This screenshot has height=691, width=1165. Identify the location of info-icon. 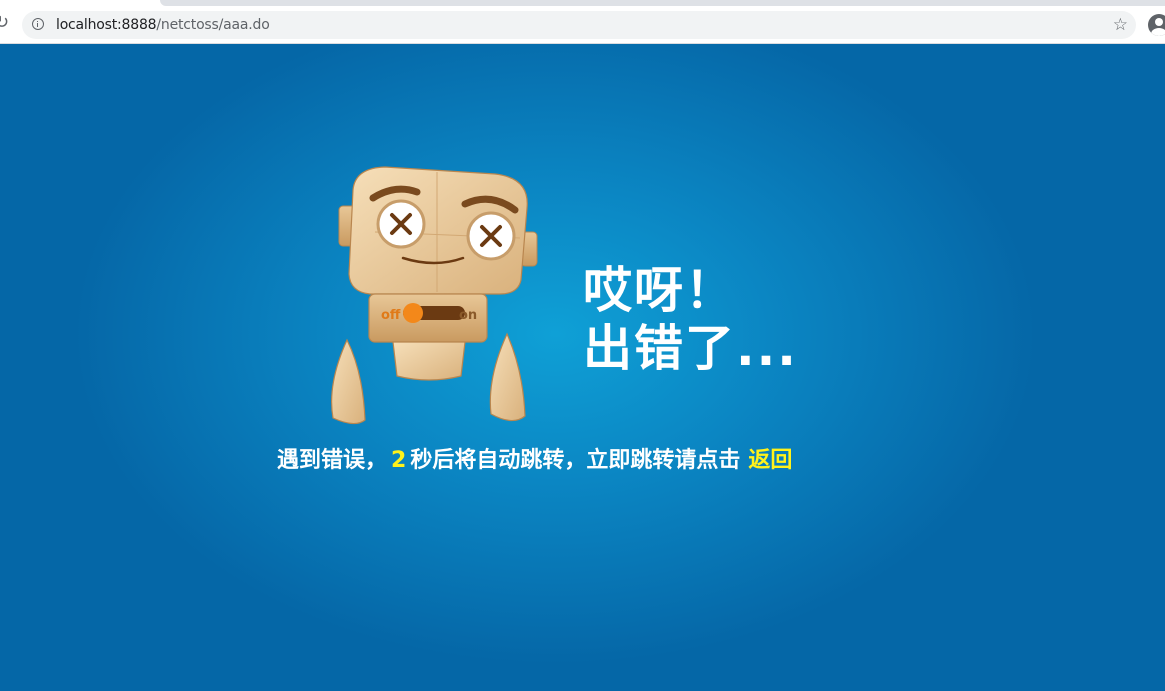
(38, 24).